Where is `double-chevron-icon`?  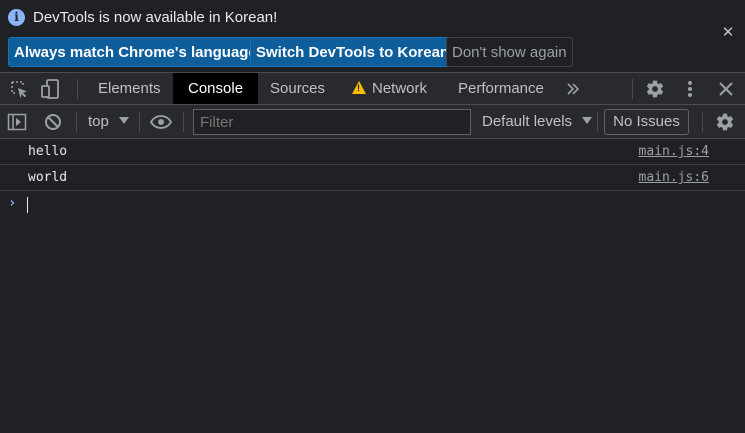
double-chevron-icon is located at coordinates (573, 88).